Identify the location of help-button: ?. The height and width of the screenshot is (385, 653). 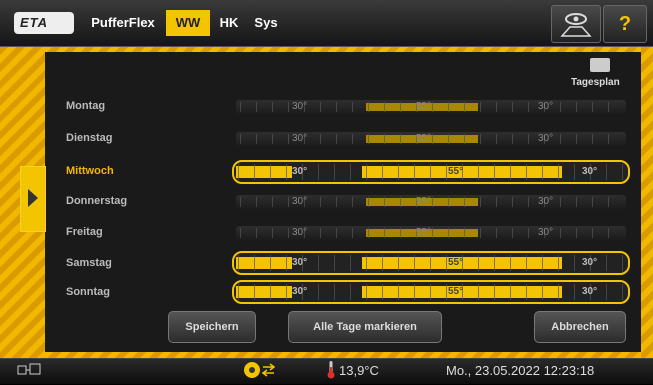
(625, 24).